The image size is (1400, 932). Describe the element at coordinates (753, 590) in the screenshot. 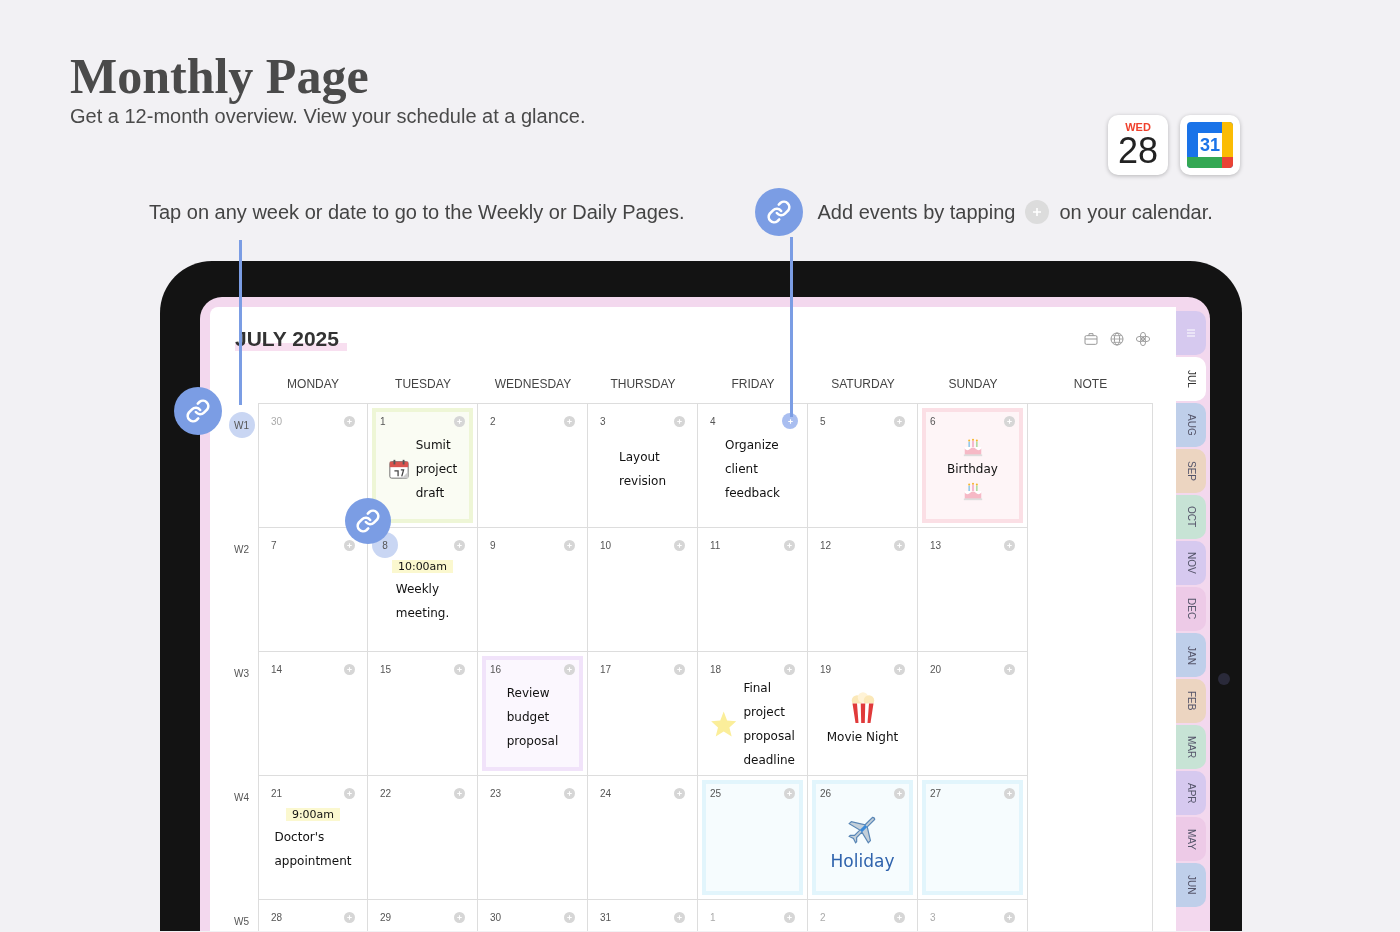

I see `day-cell: 11` at that location.